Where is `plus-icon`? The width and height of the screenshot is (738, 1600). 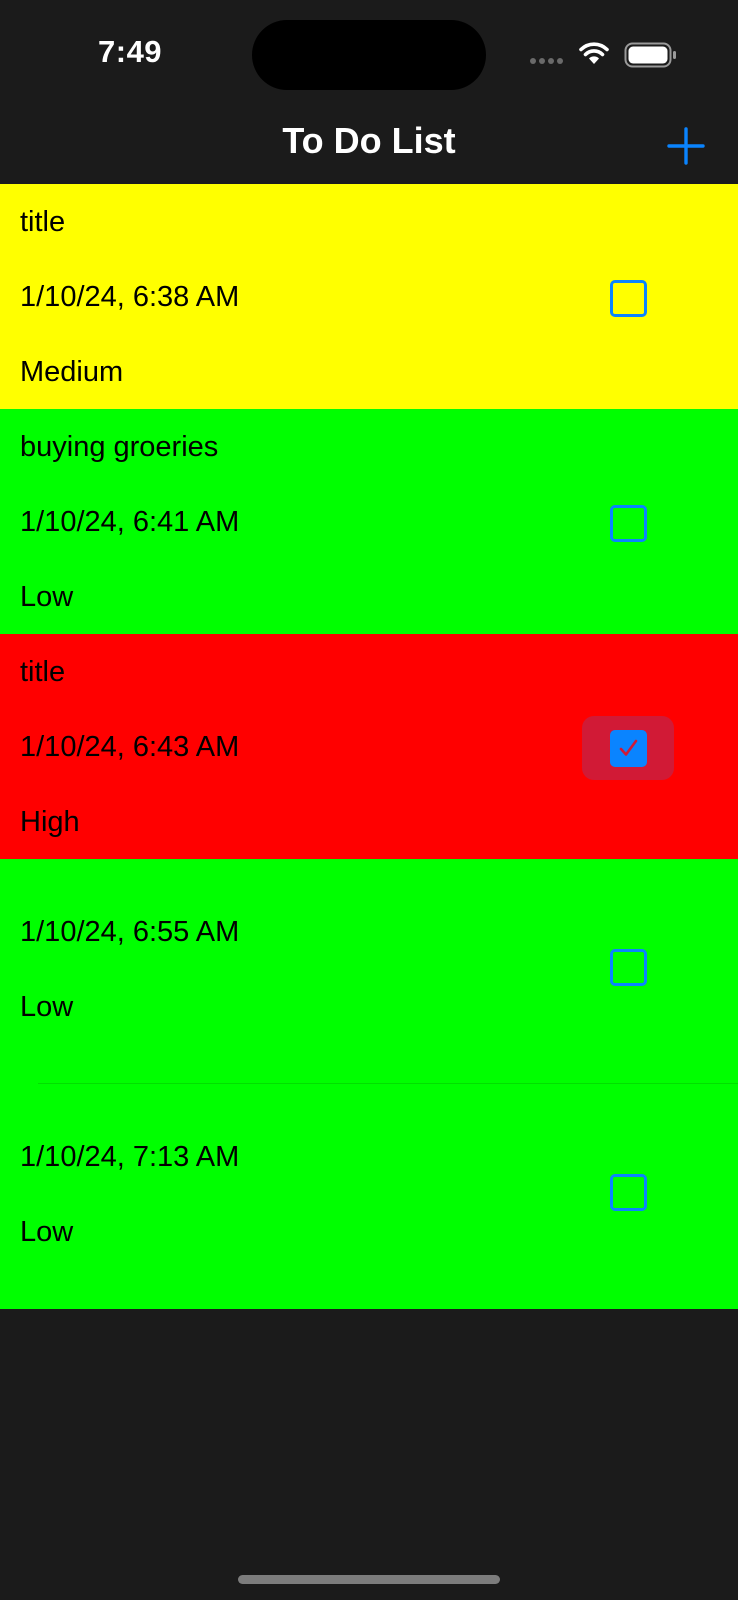
plus-icon is located at coordinates (686, 146).